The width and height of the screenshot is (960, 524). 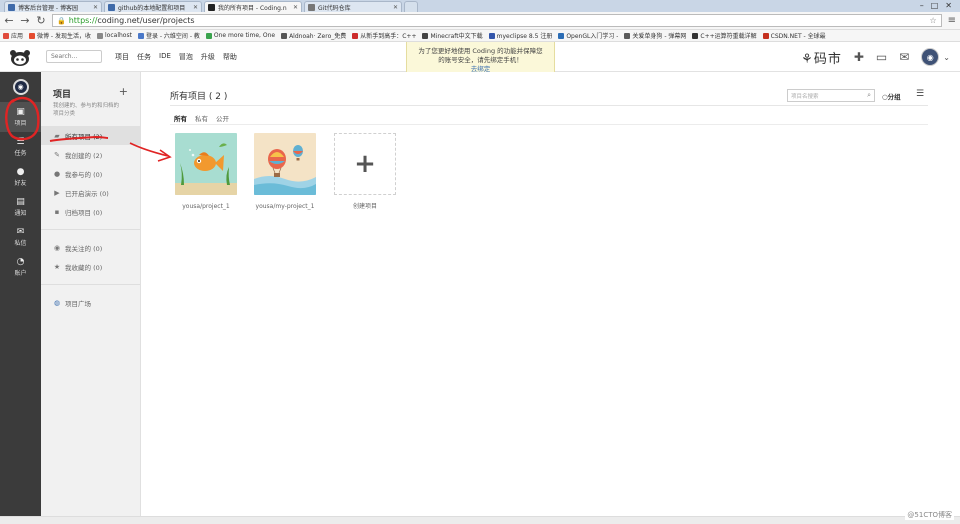 I want to click on add-project-icon: +, so click(x=123, y=91).